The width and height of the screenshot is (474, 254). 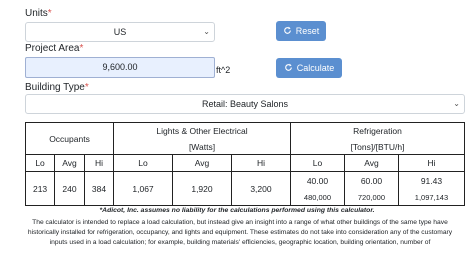 I want to click on building-type-value: Retail: Beauty Salons, so click(x=245, y=104).